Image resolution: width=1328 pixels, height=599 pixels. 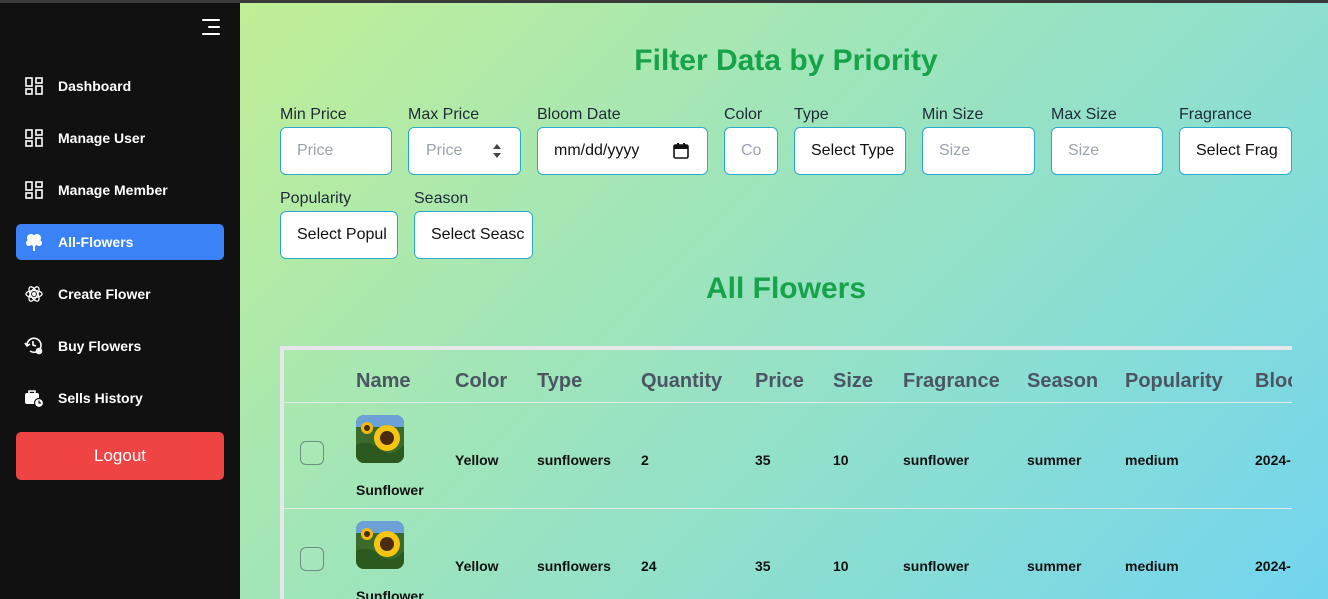 What do you see at coordinates (786, 60) in the screenshot?
I see `filter-title: Filter Data by Priority` at bounding box center [786, 60].